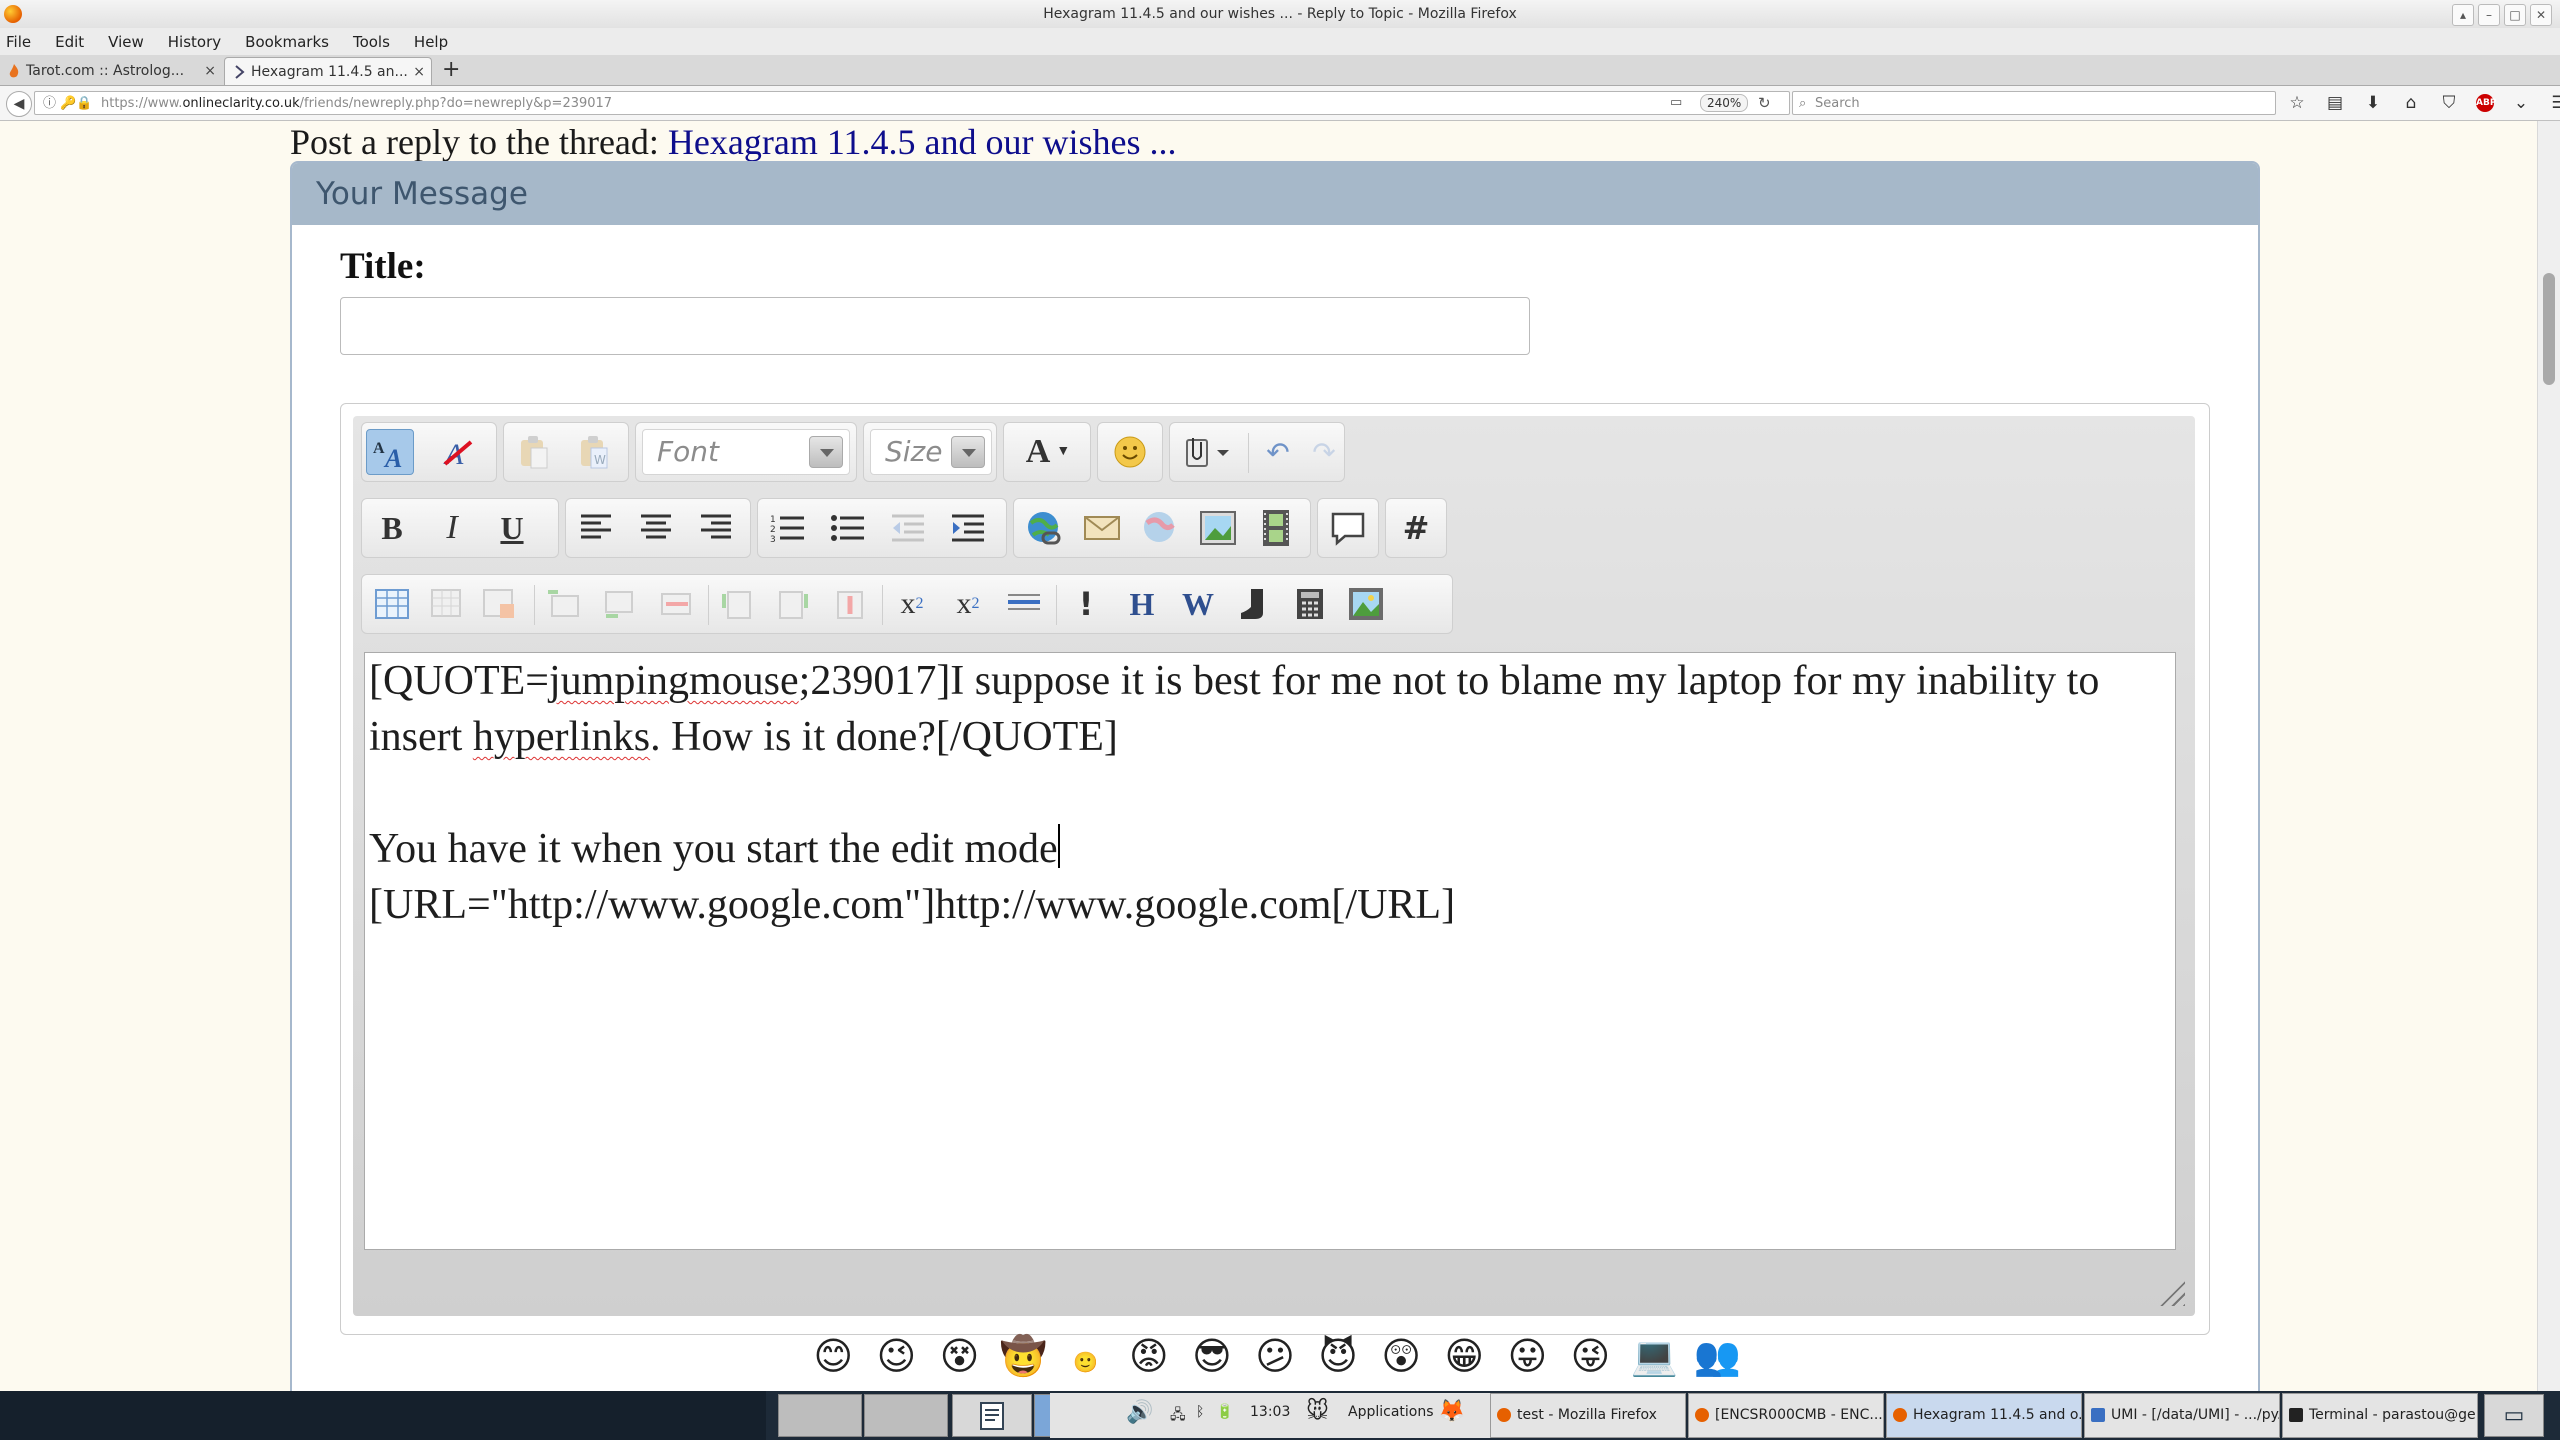 This screenshot has width=2560, height=1440. Describe the element at coordinates (1130, 452) in the screenshot. I see `insert-smilie-button` at that location.